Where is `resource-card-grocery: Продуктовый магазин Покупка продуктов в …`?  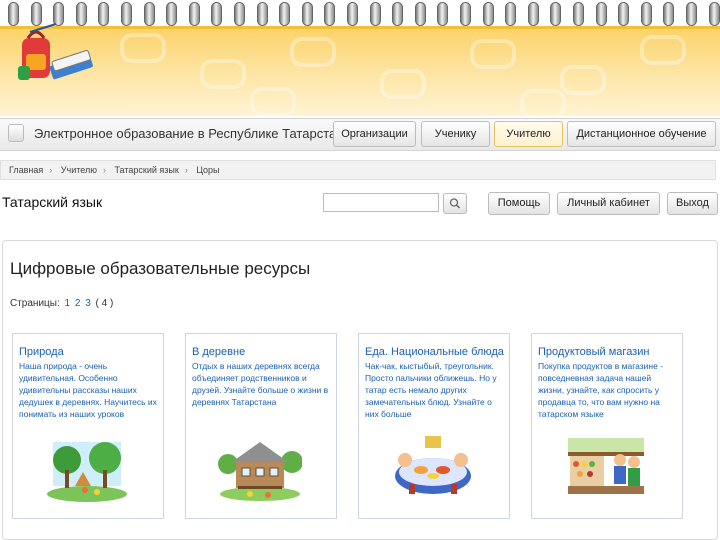 resource-card-grocery: Продуктовый магазин Покупка продуктов в … is located at coordinates (607, 426).